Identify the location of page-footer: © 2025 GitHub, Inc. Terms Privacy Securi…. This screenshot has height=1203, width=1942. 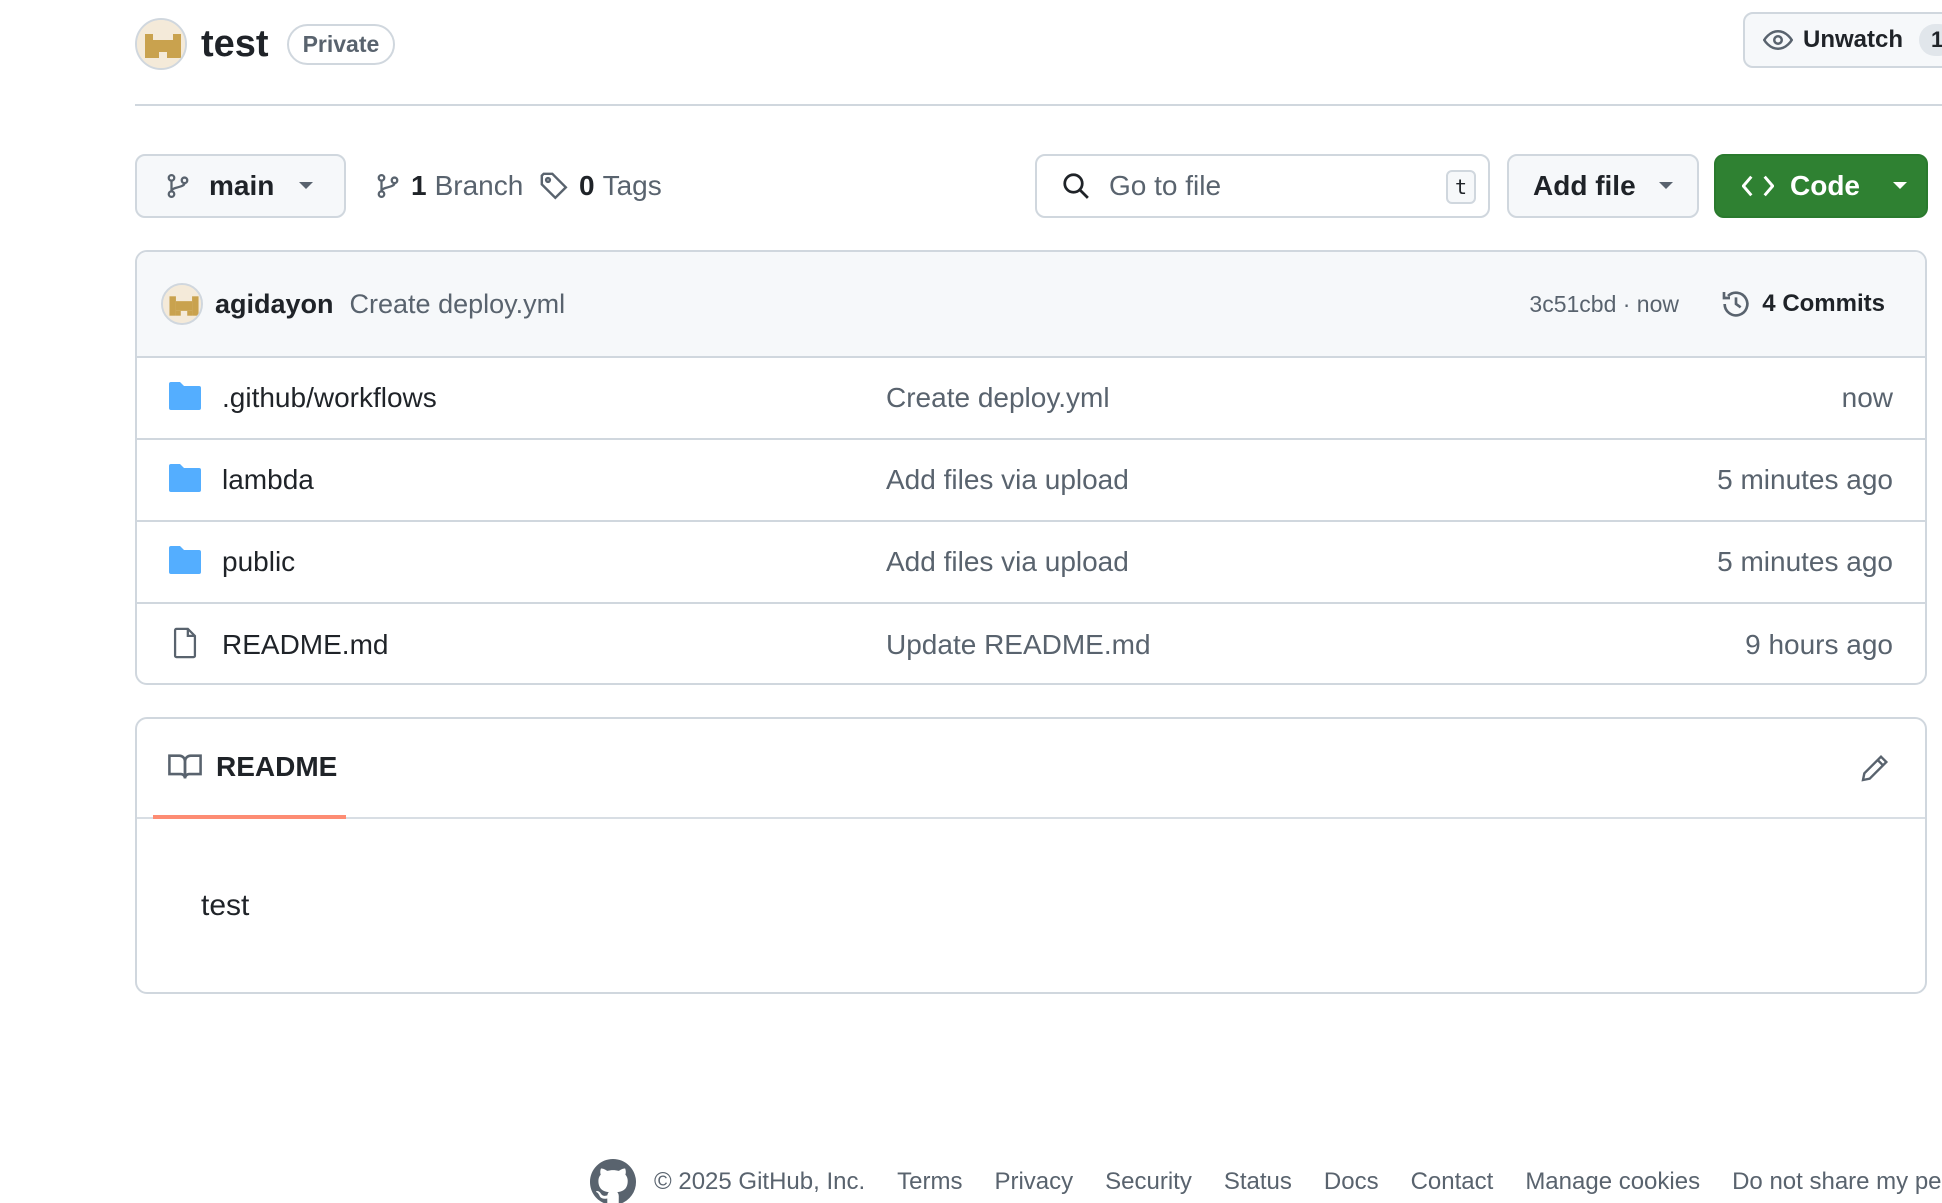
(1266, 1181).